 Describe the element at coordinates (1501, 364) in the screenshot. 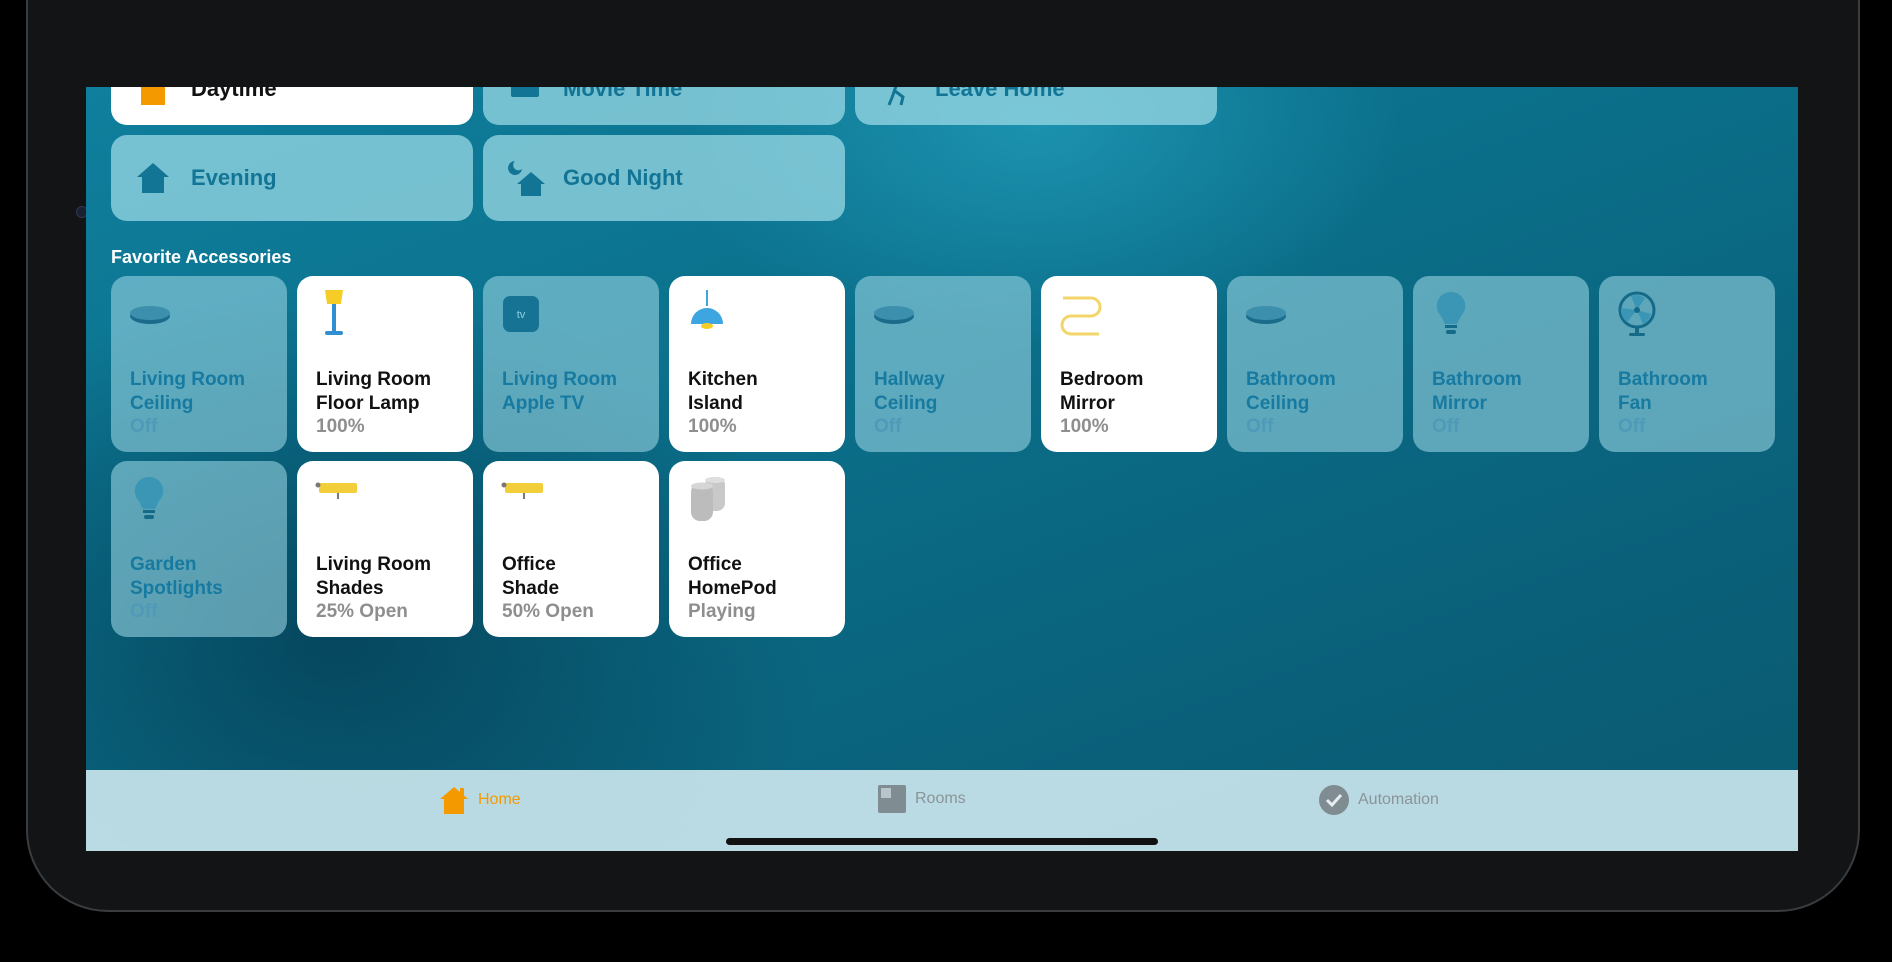

I see `accessory-bathroom-mirror: Bathroom Mirror Off` at that location.